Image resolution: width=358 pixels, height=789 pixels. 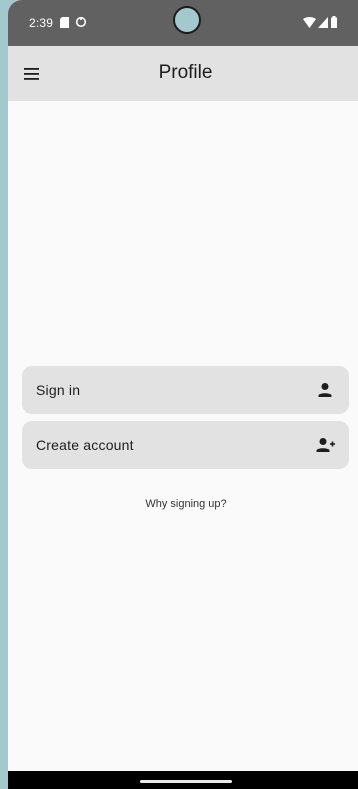 What do you see at coordinates (185, 445) in the screenshot?
I see `create-account-button: Create account` at bounding box center [185, 445].